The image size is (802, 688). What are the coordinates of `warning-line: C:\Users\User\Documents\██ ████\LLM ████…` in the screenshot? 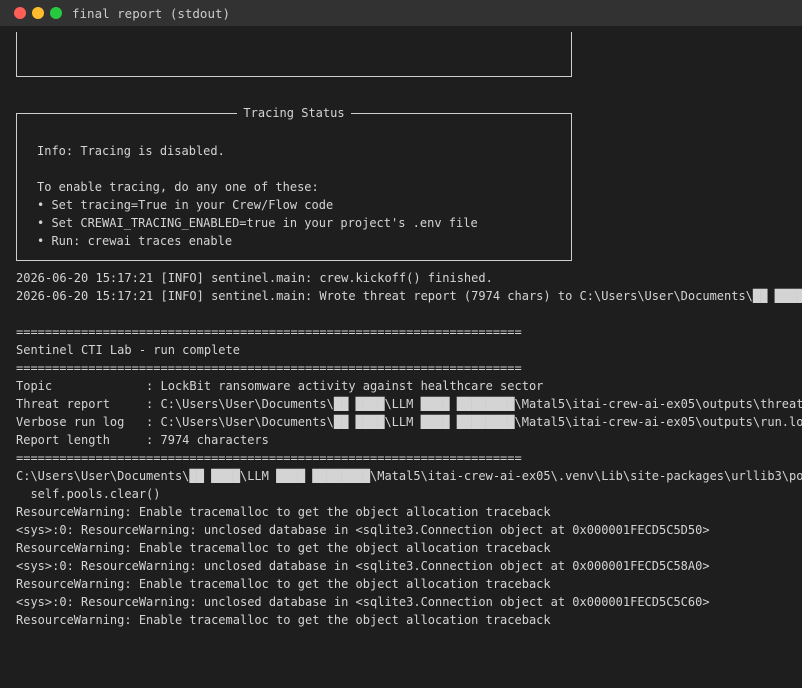 It's located at (409, 476).